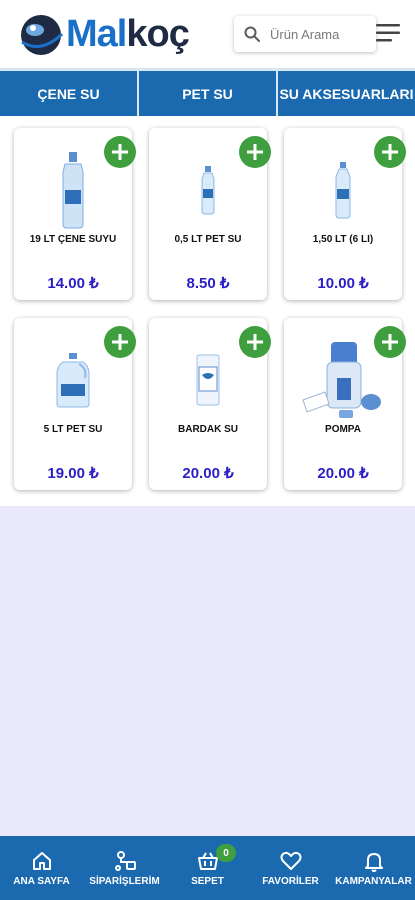 This screenshot has width=415, height=900. I want to click on bottle-icon, so click(343, 190).